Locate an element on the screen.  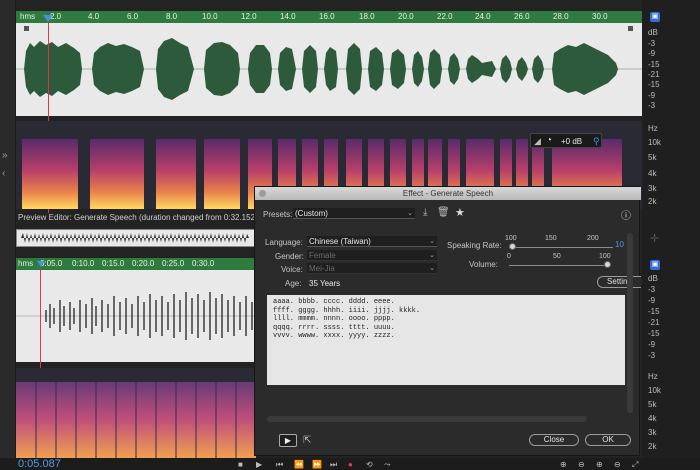
horizontal-scrollbar is located at coordinates (427, 419).